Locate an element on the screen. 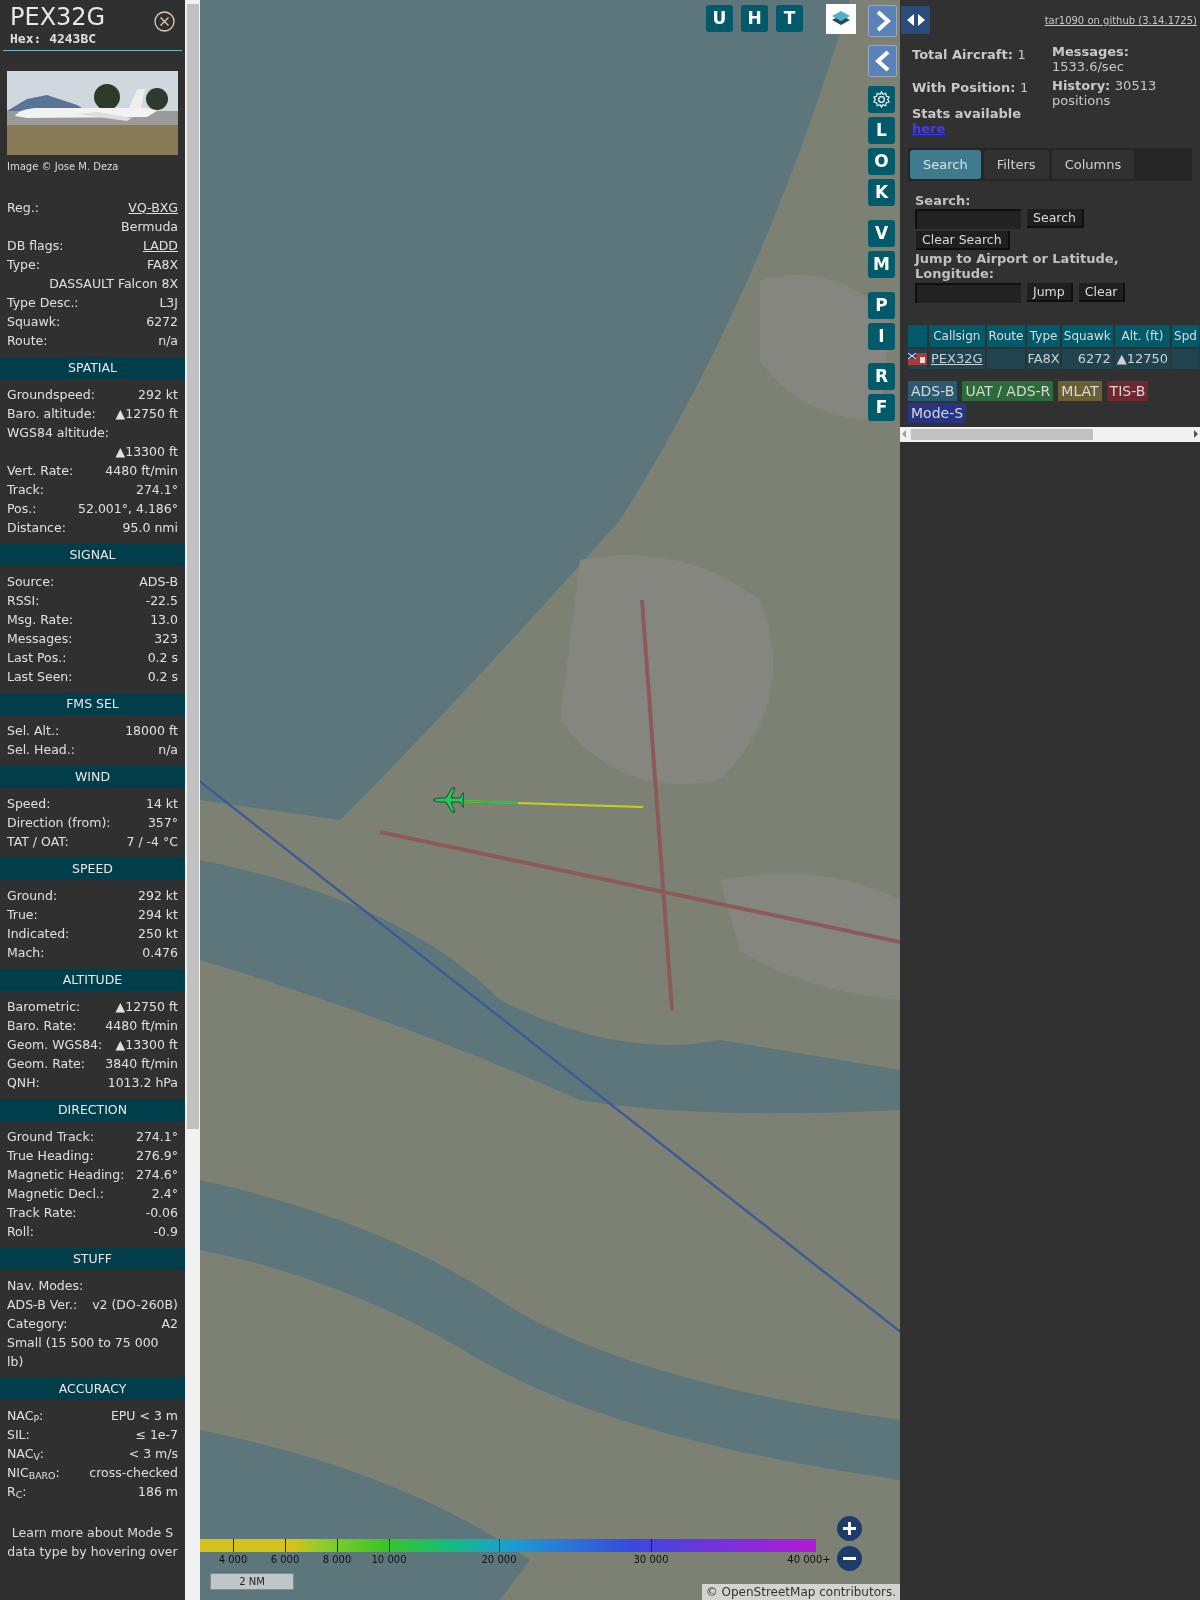 This screenshot has width=1200, height=1600. map-toggle-button: V is located at coordinates (881, 233).